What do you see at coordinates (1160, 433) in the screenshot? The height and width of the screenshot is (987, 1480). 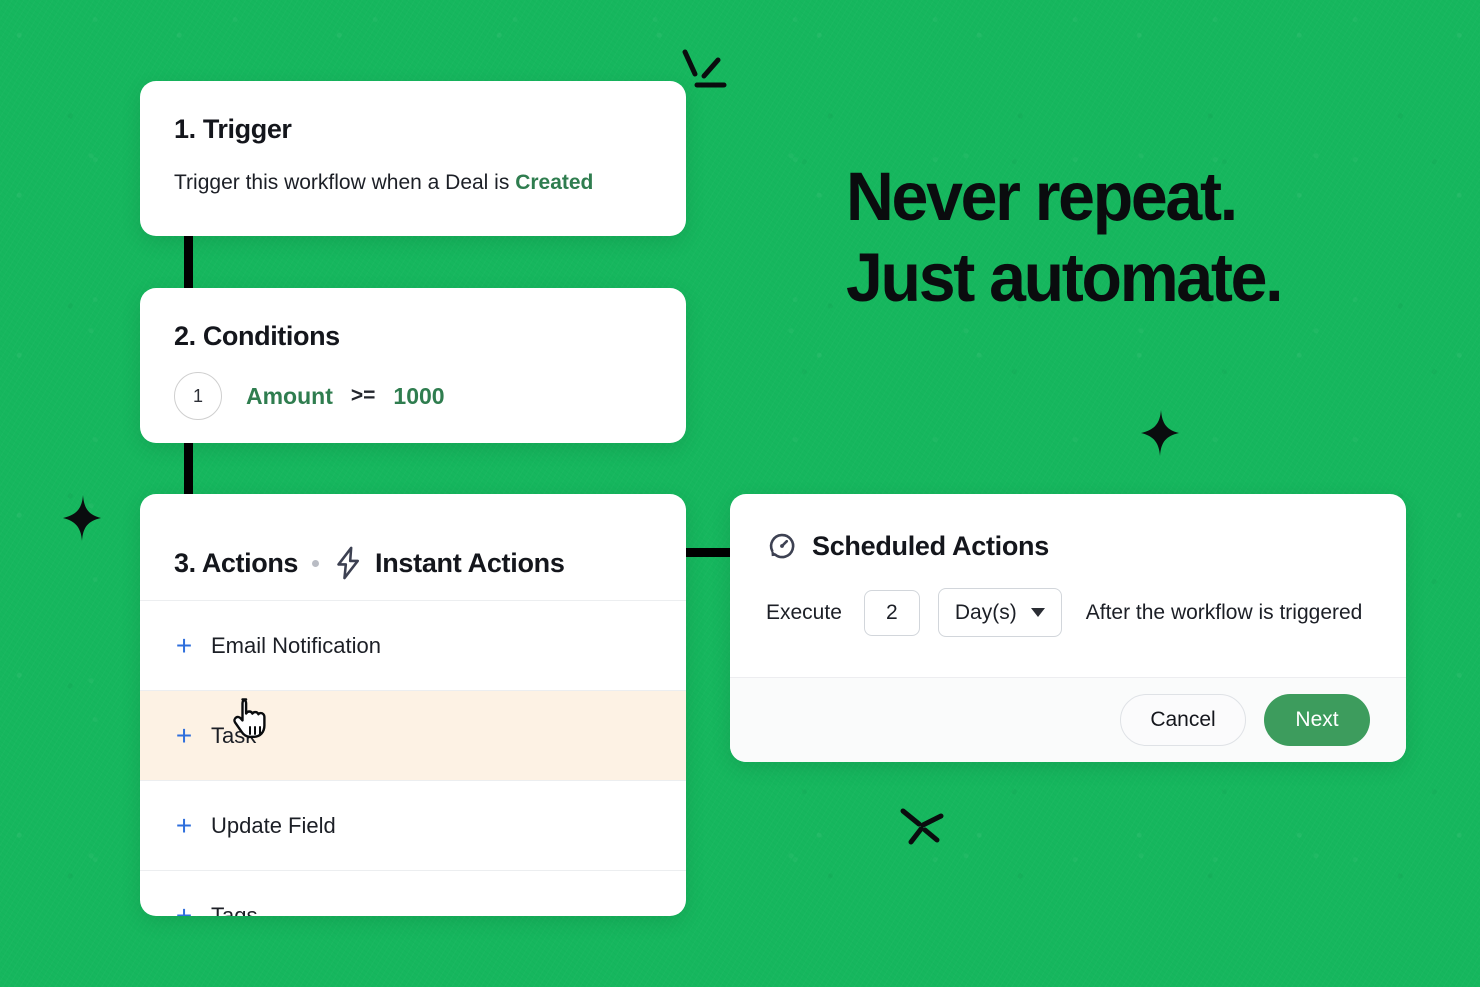 I see `sparkle-star-right` at bounding box center [1160, 433].